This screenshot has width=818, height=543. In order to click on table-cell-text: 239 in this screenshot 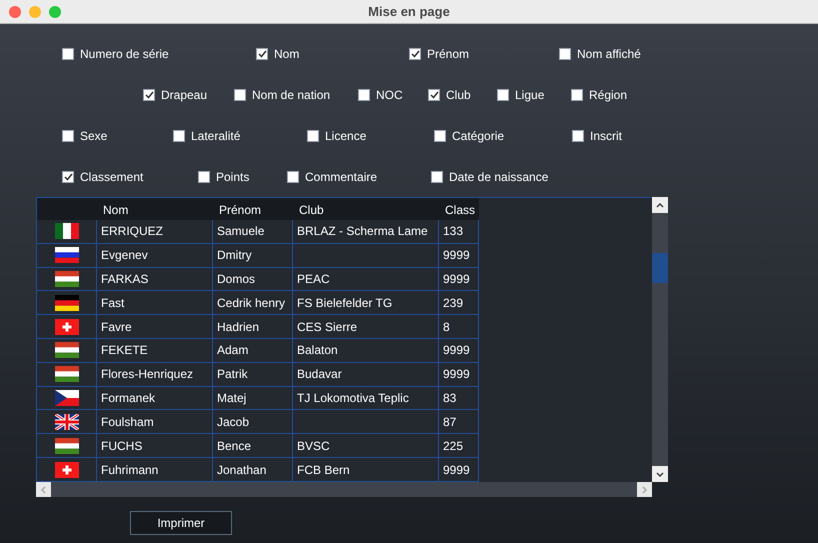, I will do `click(453, 303)`.